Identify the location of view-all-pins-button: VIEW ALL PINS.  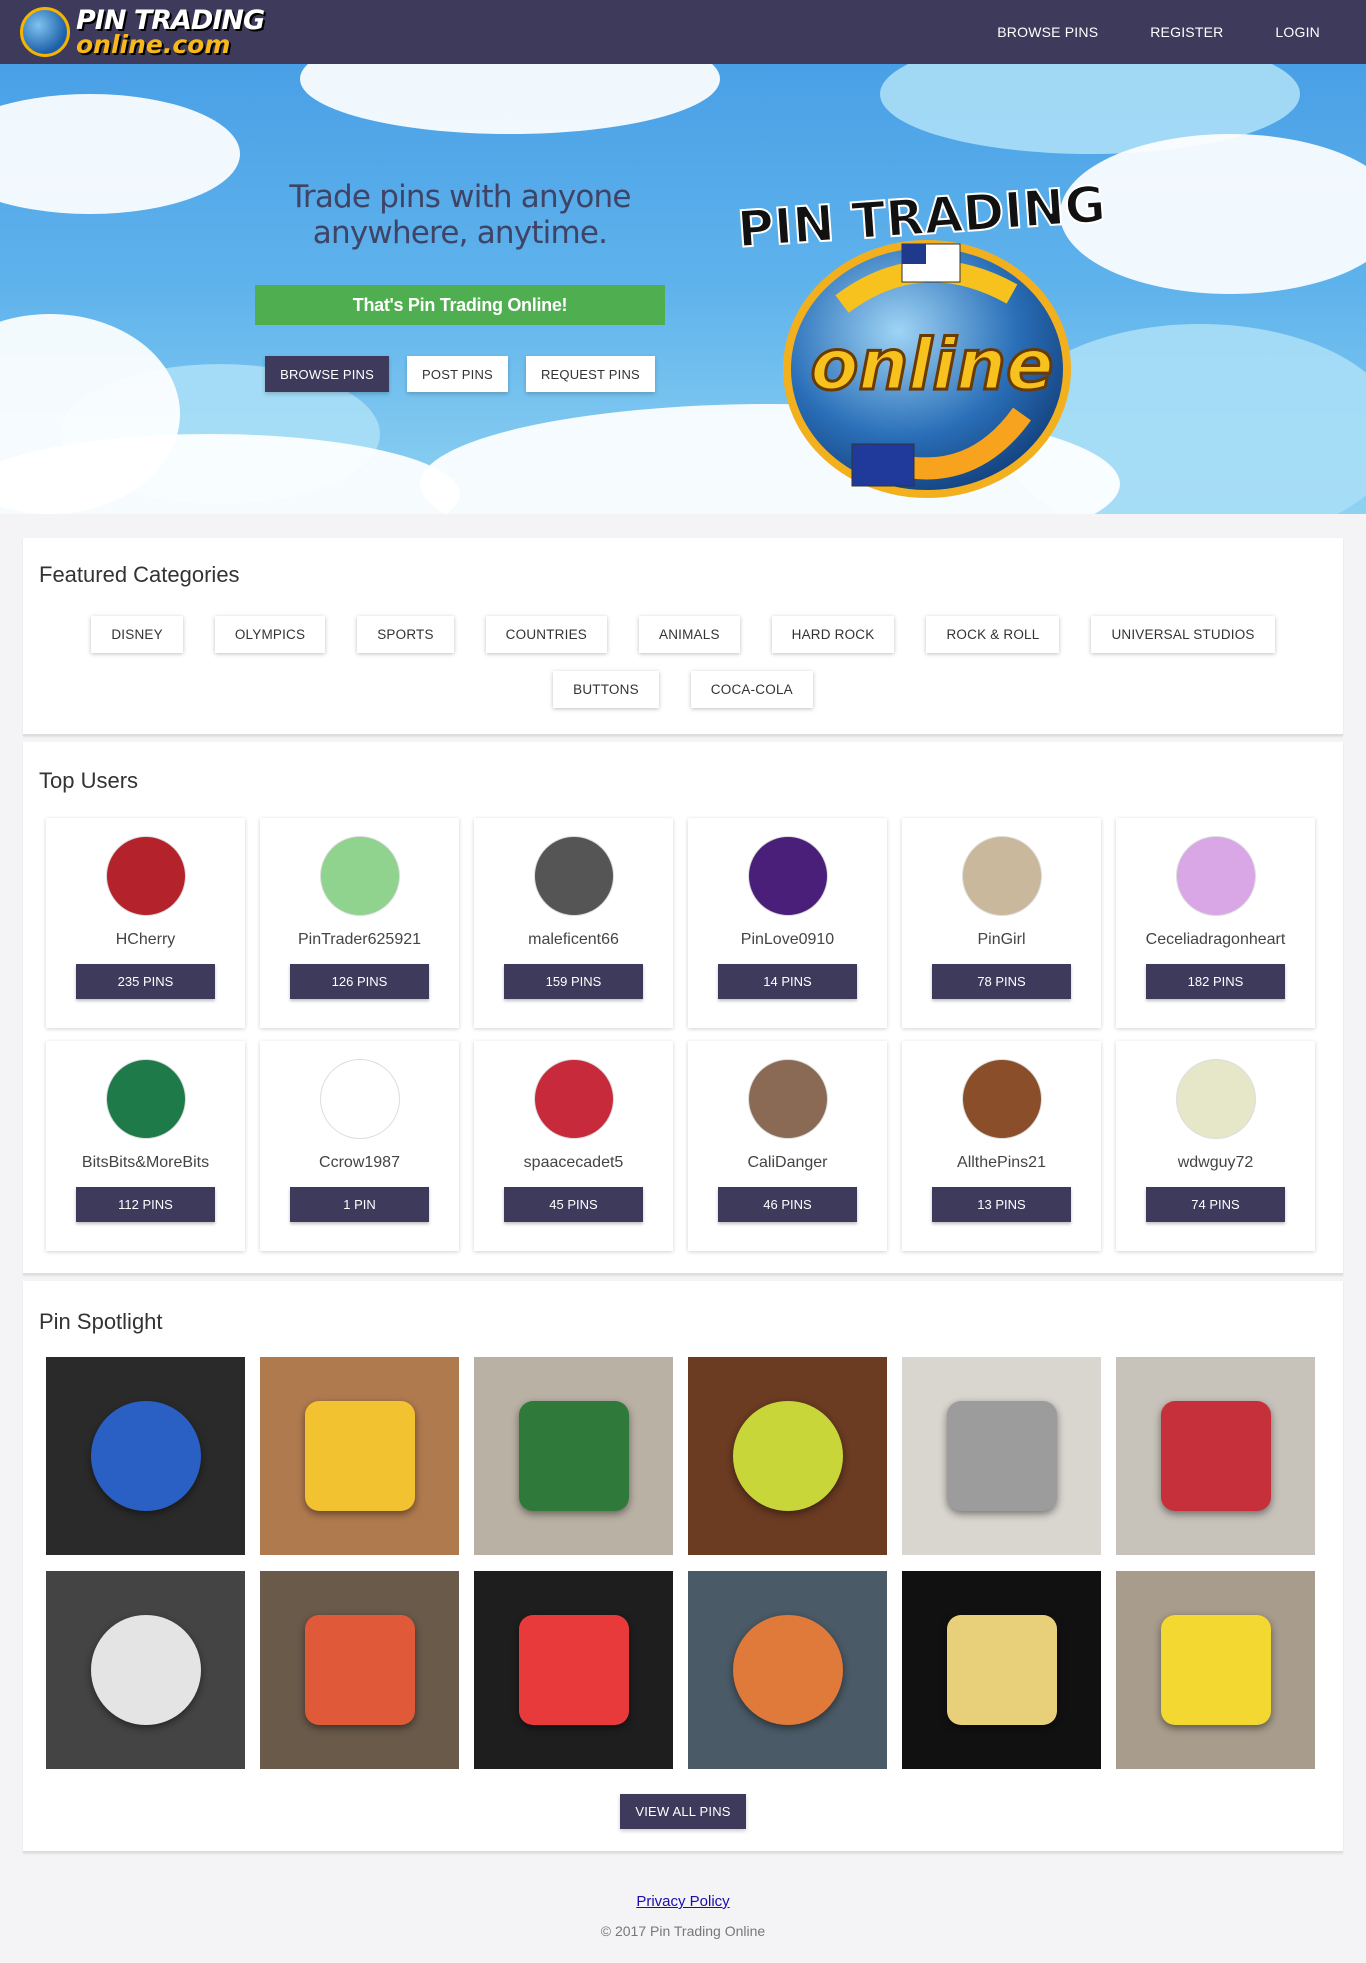
(683, 1811).